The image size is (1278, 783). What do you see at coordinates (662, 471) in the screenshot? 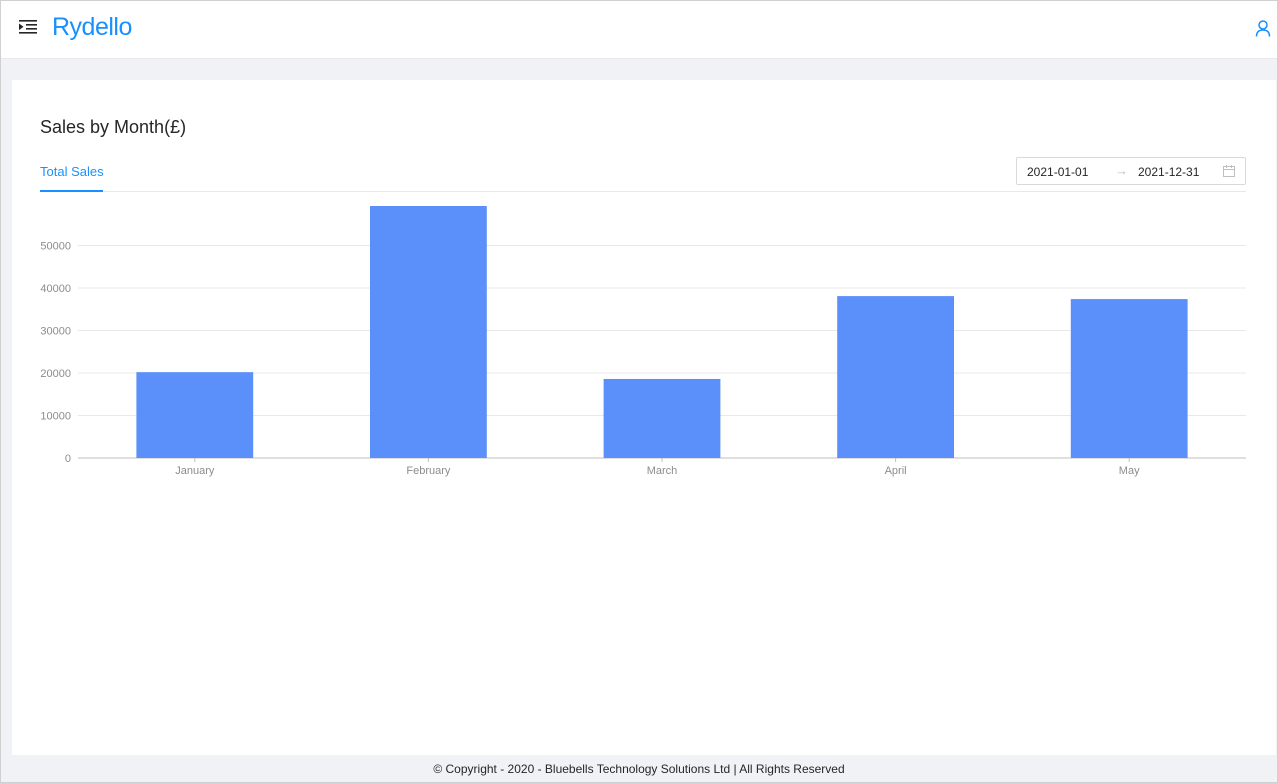
I see `x-tick-label: March` at bounding box center [662, 471].